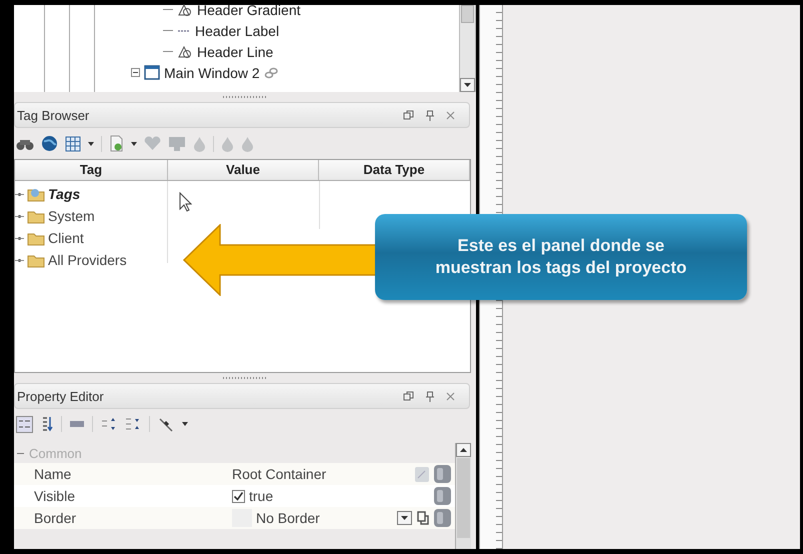 The width and height of the screenshot is (803, 554). Describe the element at coordinates (238, 496) in the screenshot. I see `checkbox` at that location.